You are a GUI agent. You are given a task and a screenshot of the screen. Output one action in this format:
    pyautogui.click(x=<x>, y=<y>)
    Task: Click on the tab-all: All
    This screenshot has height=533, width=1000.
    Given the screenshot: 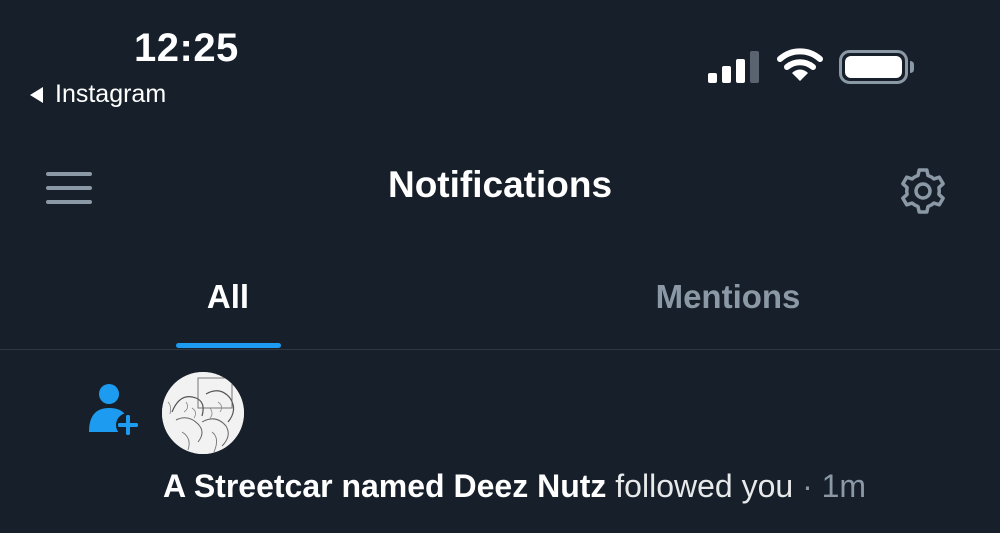 What is the action you would take?
    pyautogui.click(x=228, y=298)
    